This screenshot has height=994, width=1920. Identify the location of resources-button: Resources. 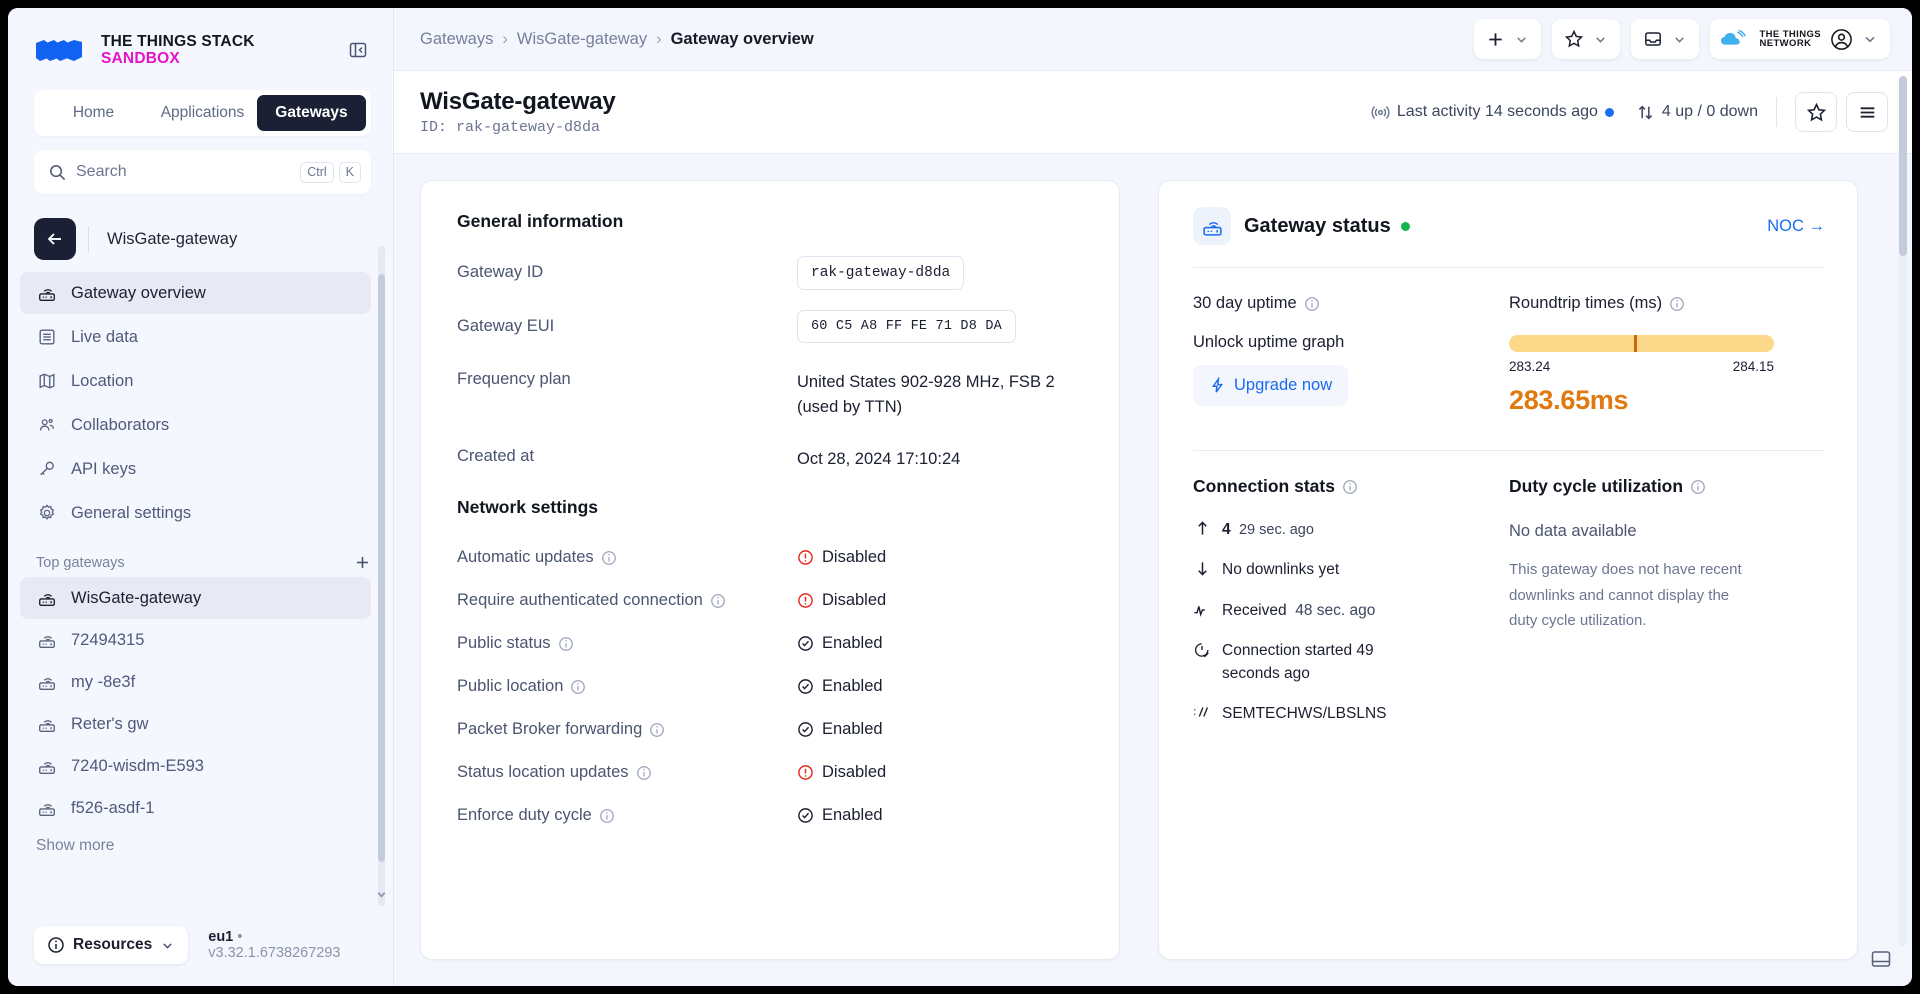
(111, 945).